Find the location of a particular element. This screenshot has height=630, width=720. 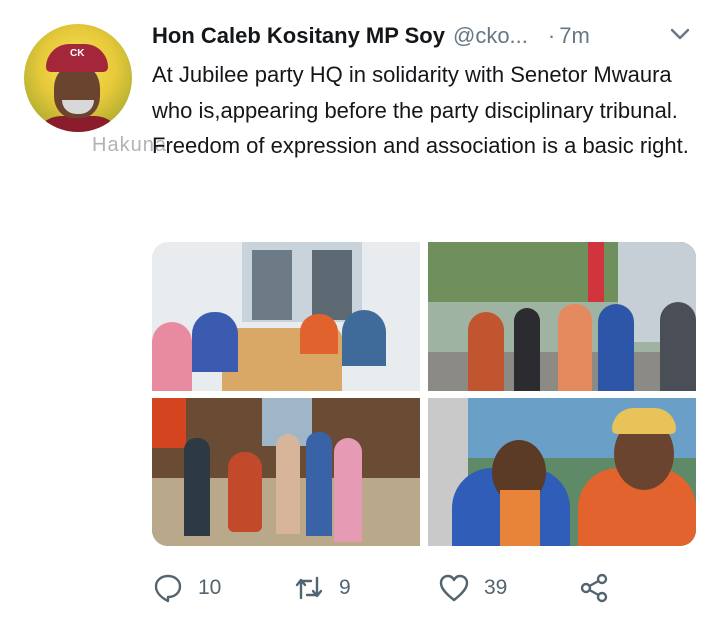

share-button is located at coordinates (594, 588).